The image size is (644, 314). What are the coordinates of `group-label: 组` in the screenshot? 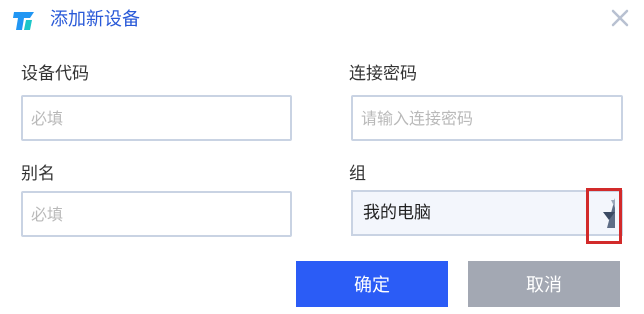 It's located at (357, 174).